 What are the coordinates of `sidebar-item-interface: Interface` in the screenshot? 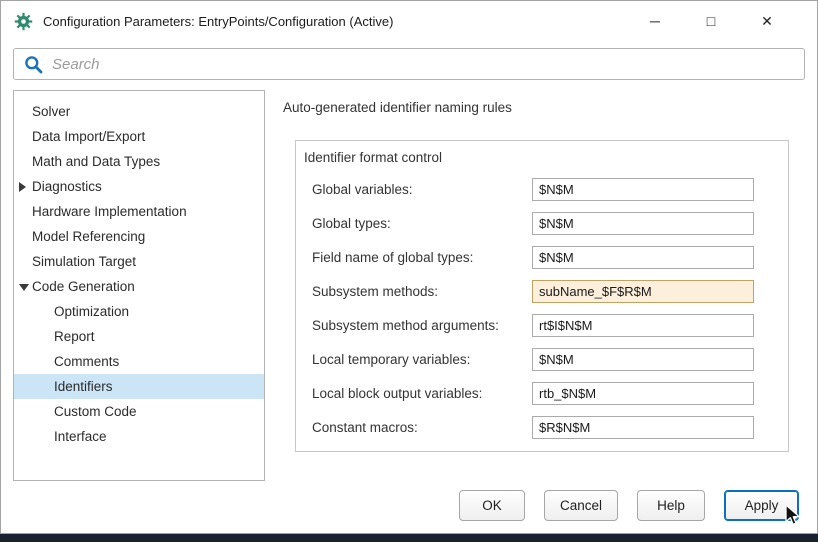 It's located at (139, 436).